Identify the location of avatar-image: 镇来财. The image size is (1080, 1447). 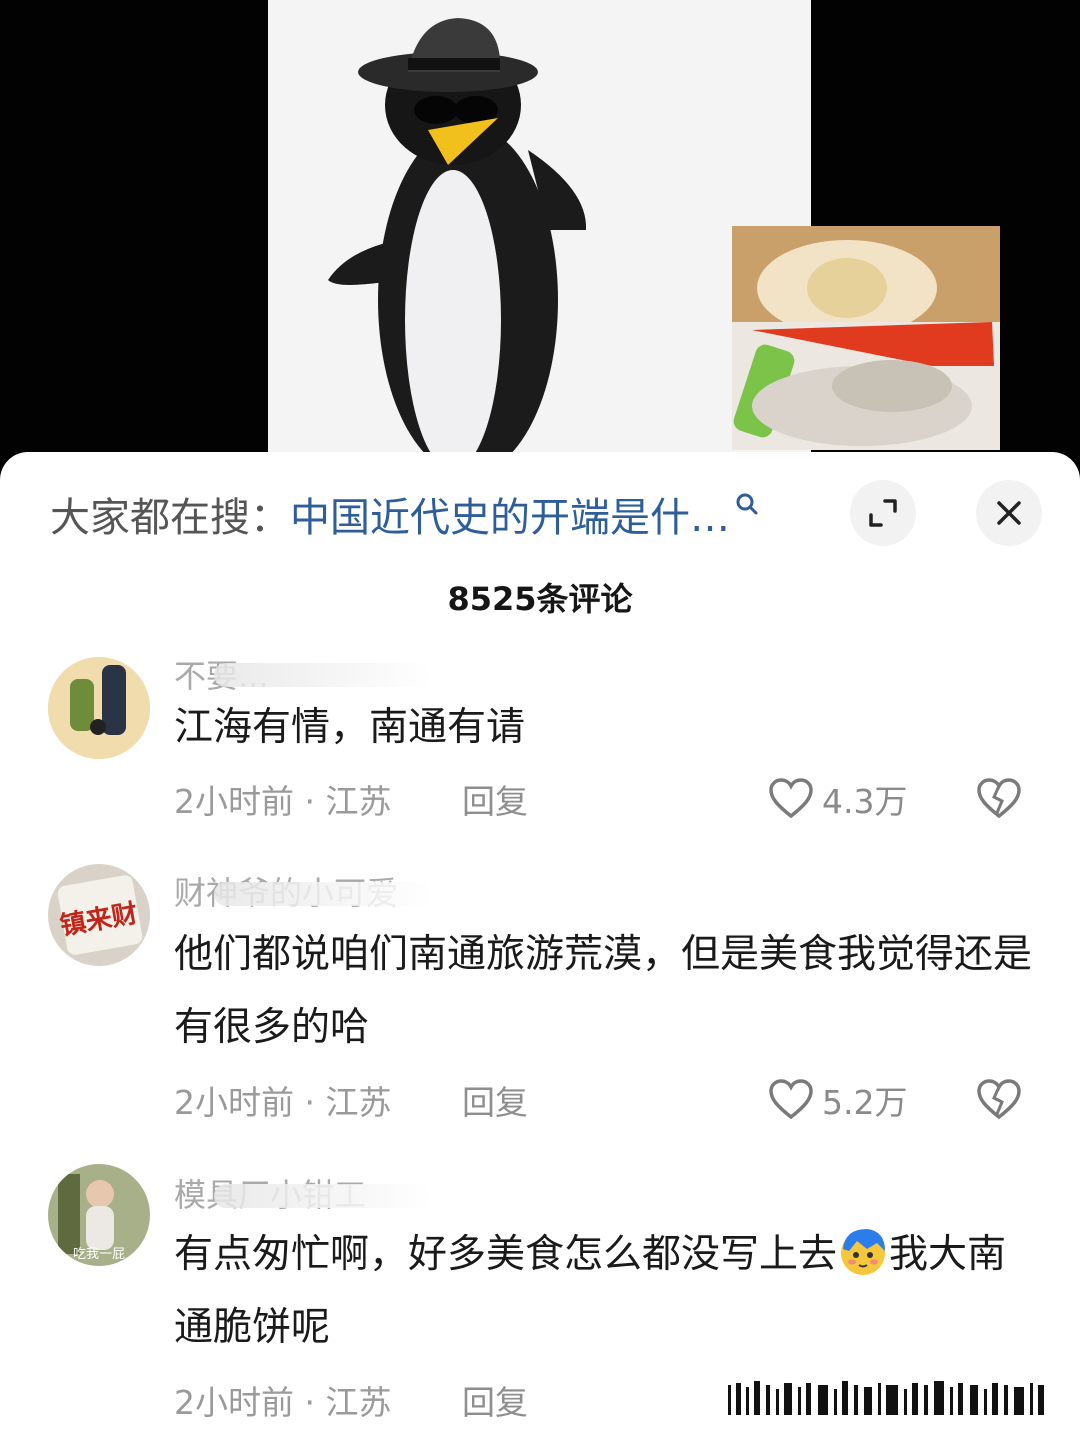
(99, 915).